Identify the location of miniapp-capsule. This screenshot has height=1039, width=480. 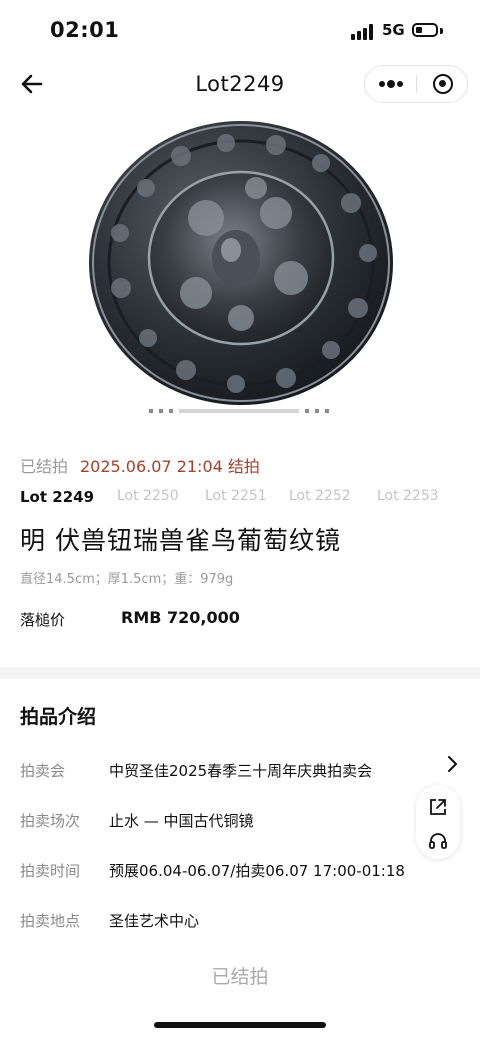
(416, 84).